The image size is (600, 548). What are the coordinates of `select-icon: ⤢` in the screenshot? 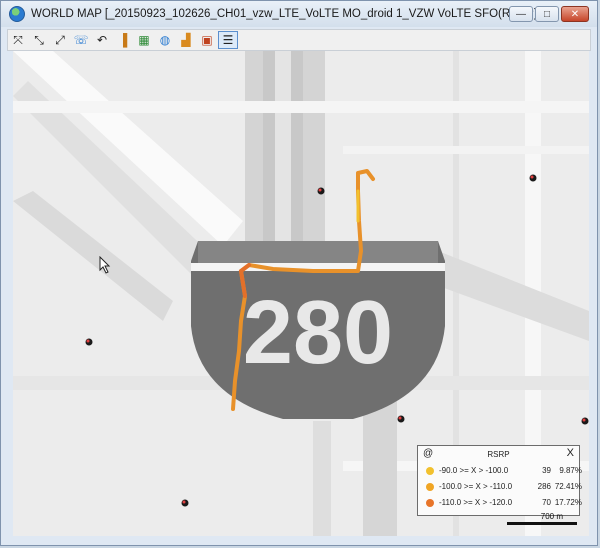 It's located at (60, 40).